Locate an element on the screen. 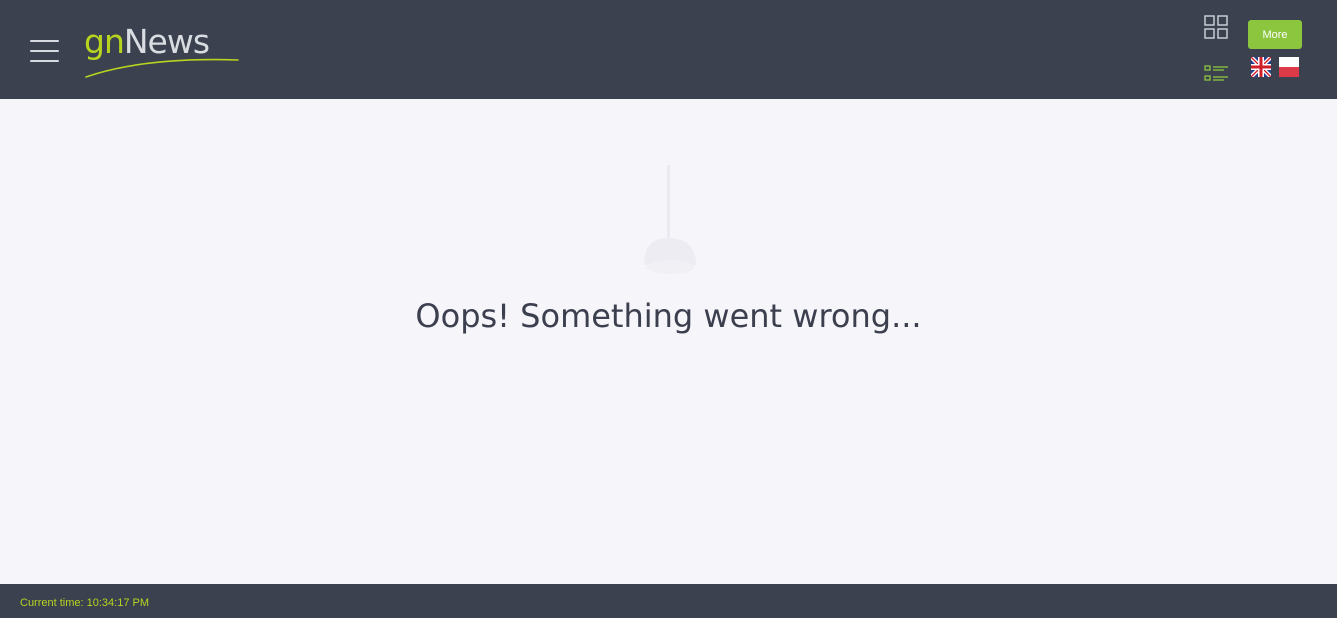  error-illustration is located at coordinates (670, 220).